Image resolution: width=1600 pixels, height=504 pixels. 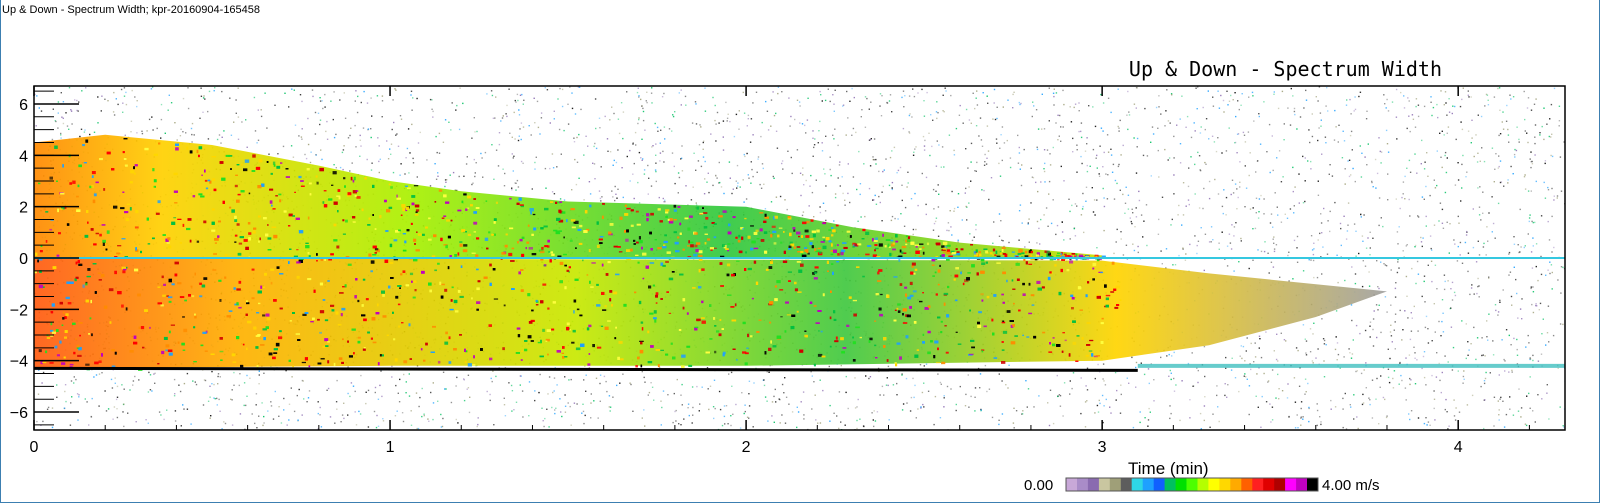 I want to click on x-tick-label: 1, so click(x=390, y=447).